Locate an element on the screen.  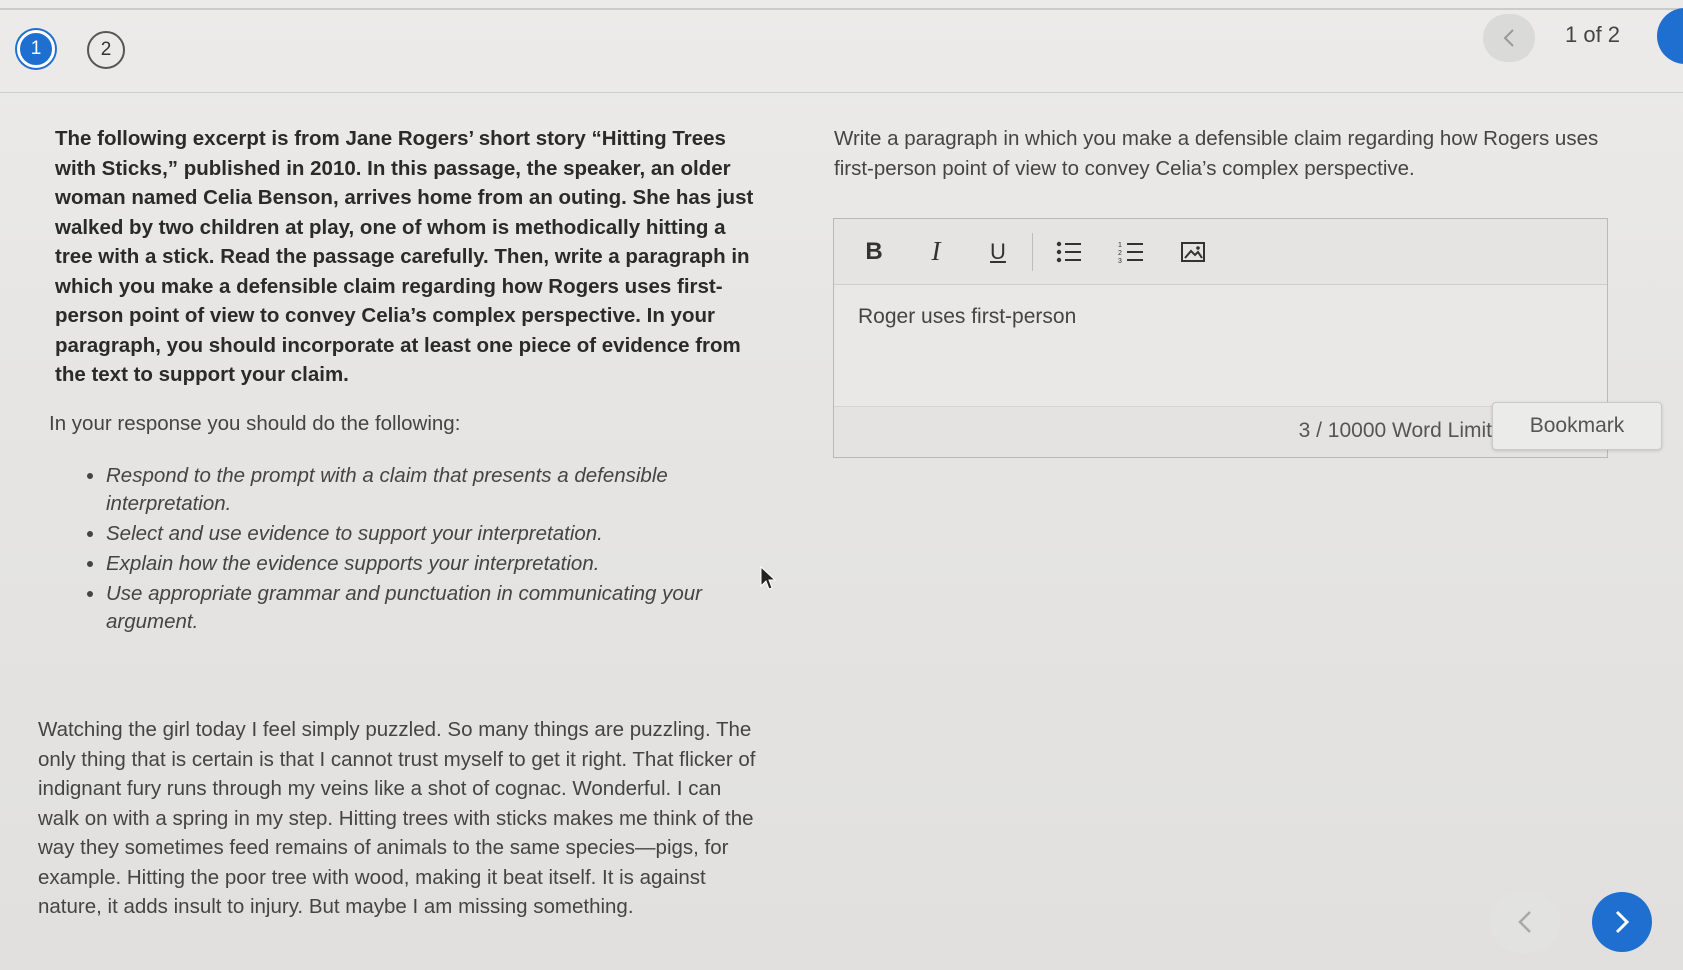
previous-page-button is located at coordinates (1509, 38).